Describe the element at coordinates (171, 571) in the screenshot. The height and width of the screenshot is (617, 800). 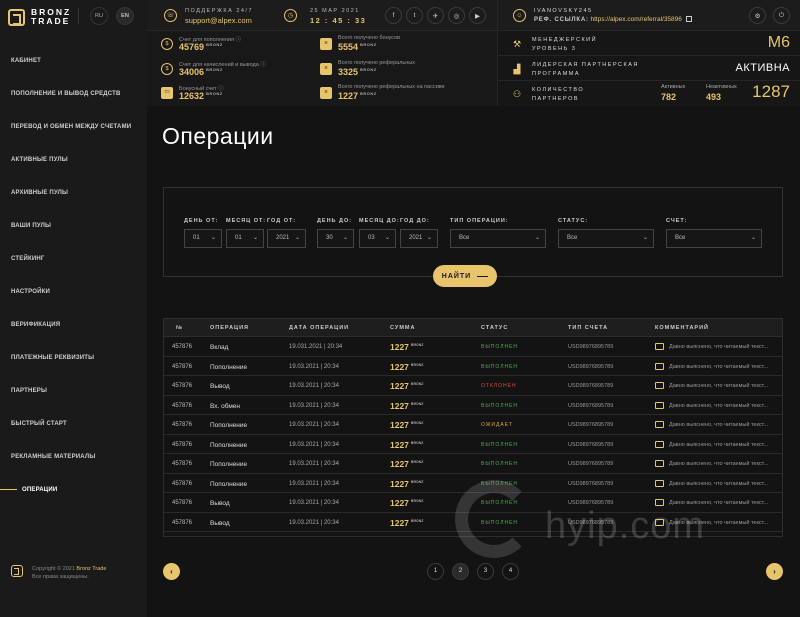
I see `prev-page-button: ‹` at that location.